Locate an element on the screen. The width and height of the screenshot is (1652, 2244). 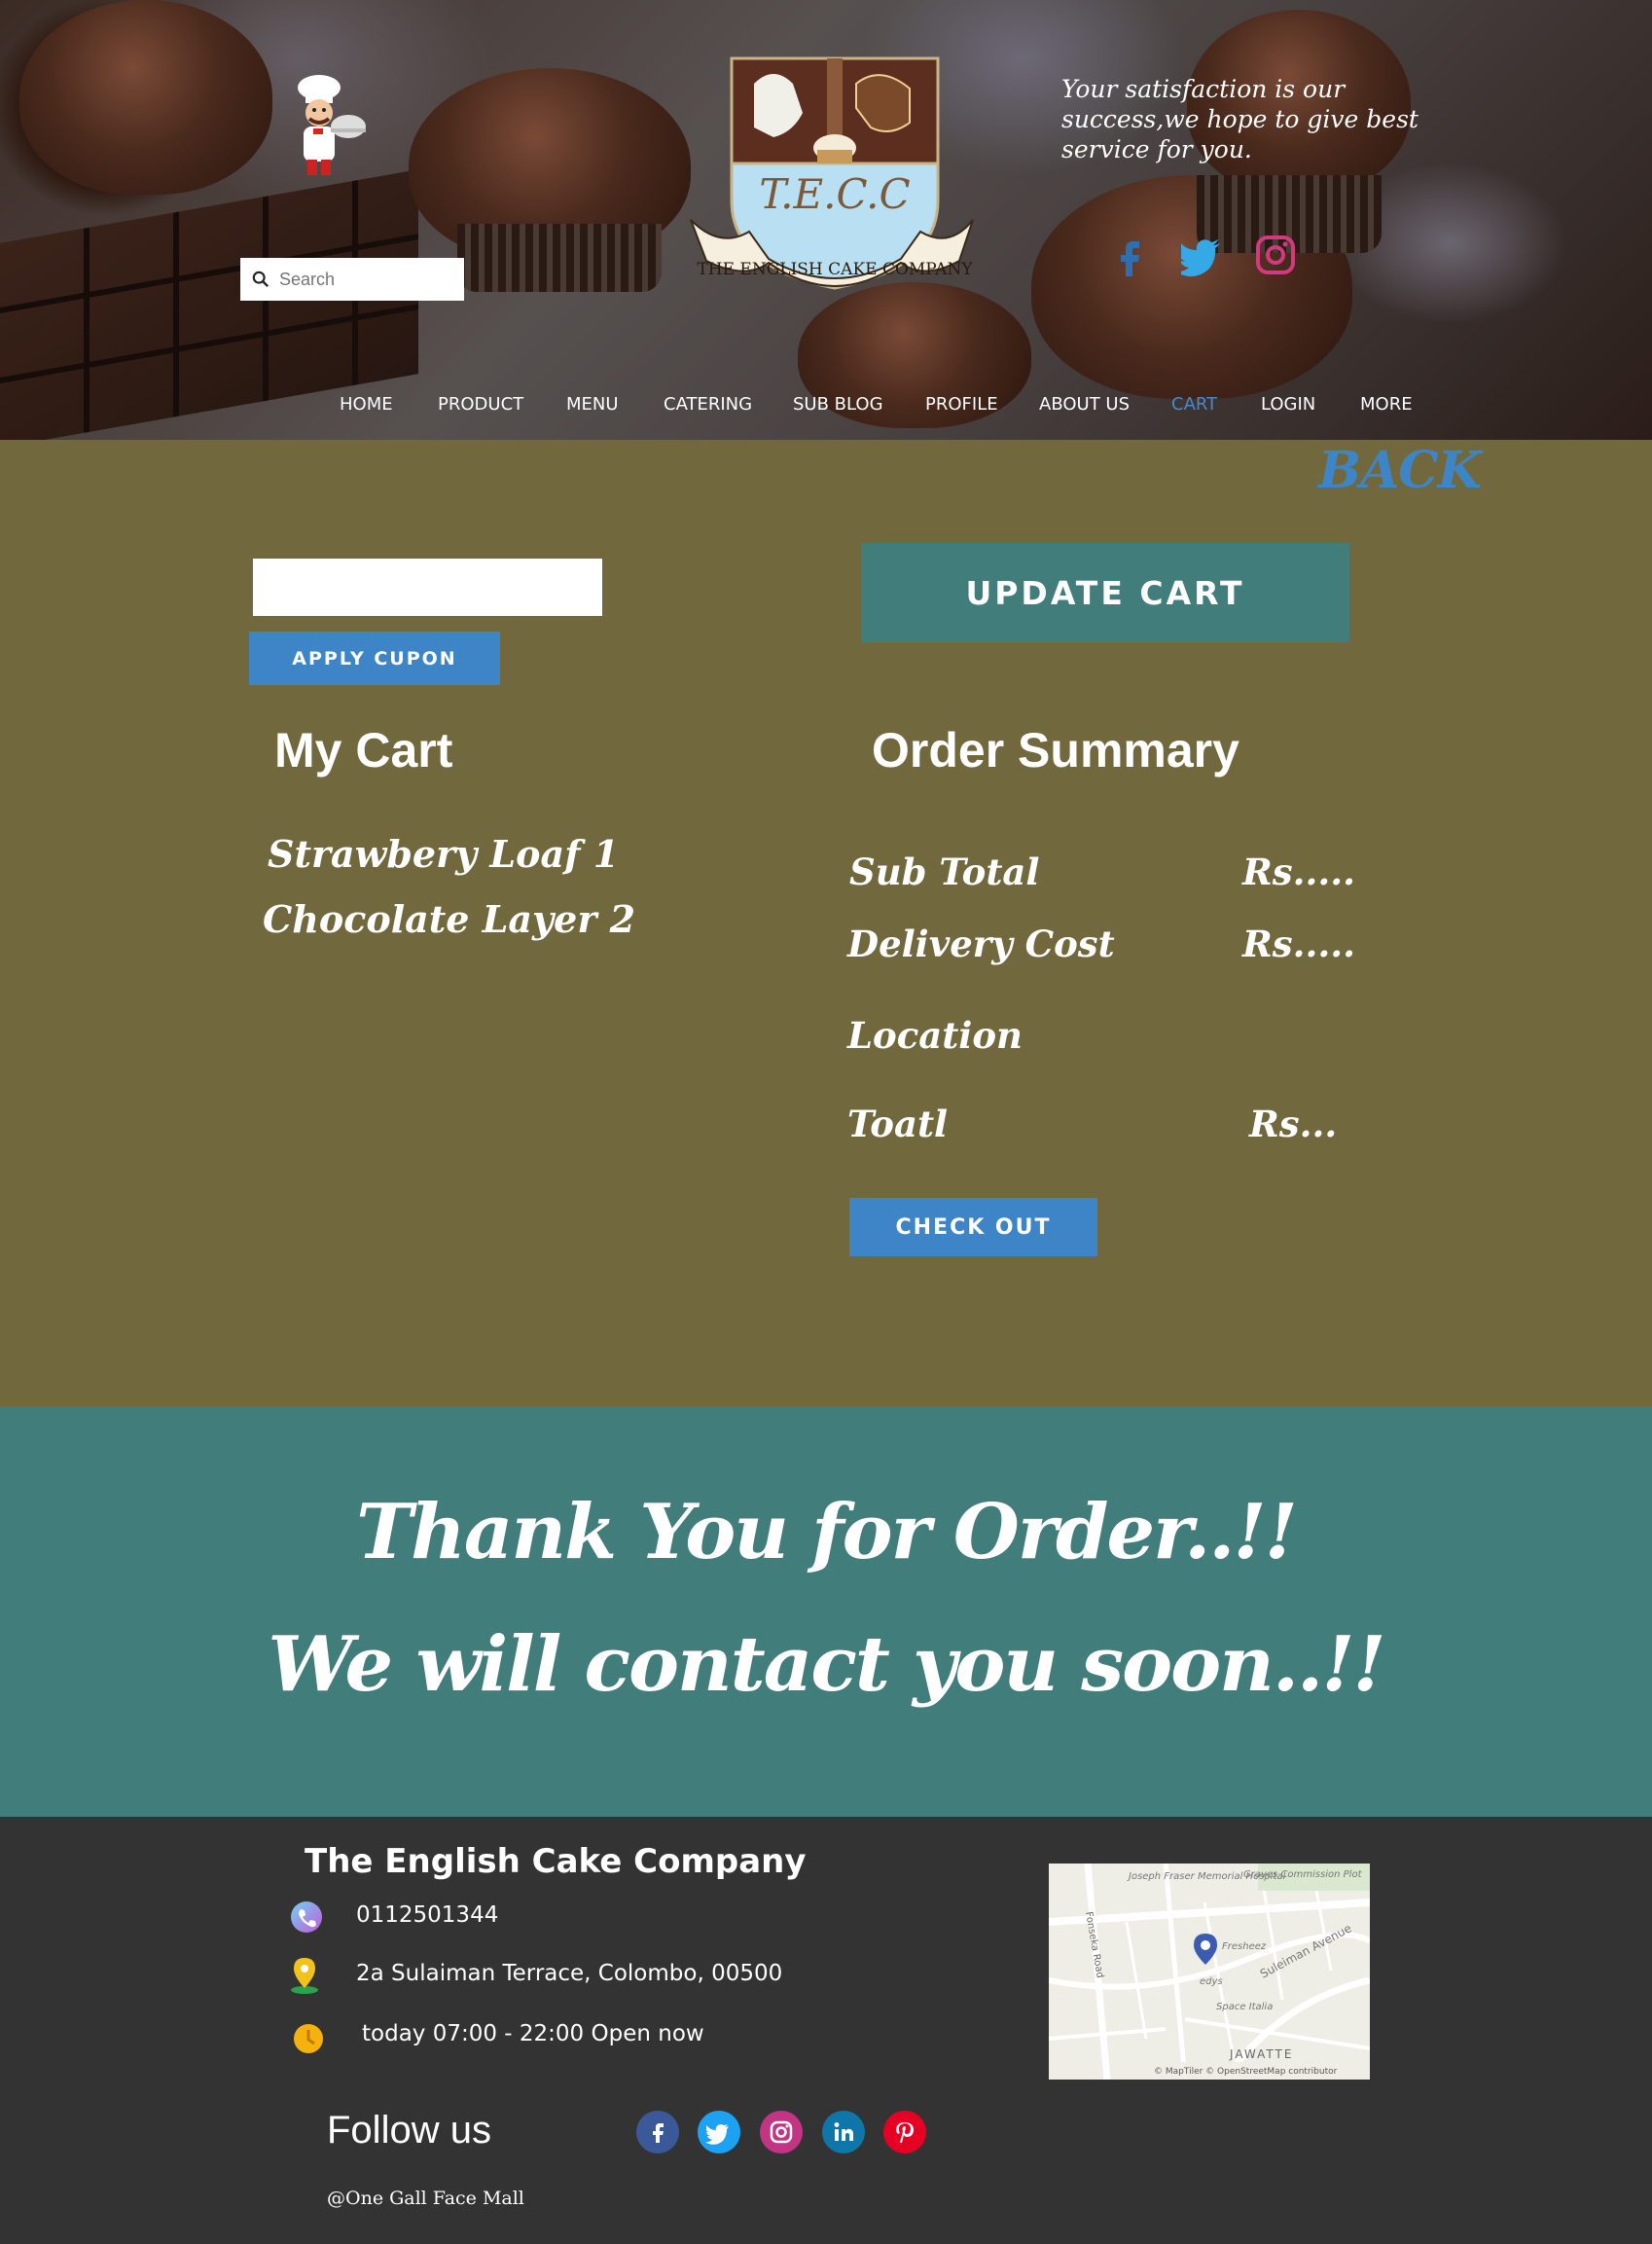
my-cart-title: My Cart is located at coordinates (363, 750).